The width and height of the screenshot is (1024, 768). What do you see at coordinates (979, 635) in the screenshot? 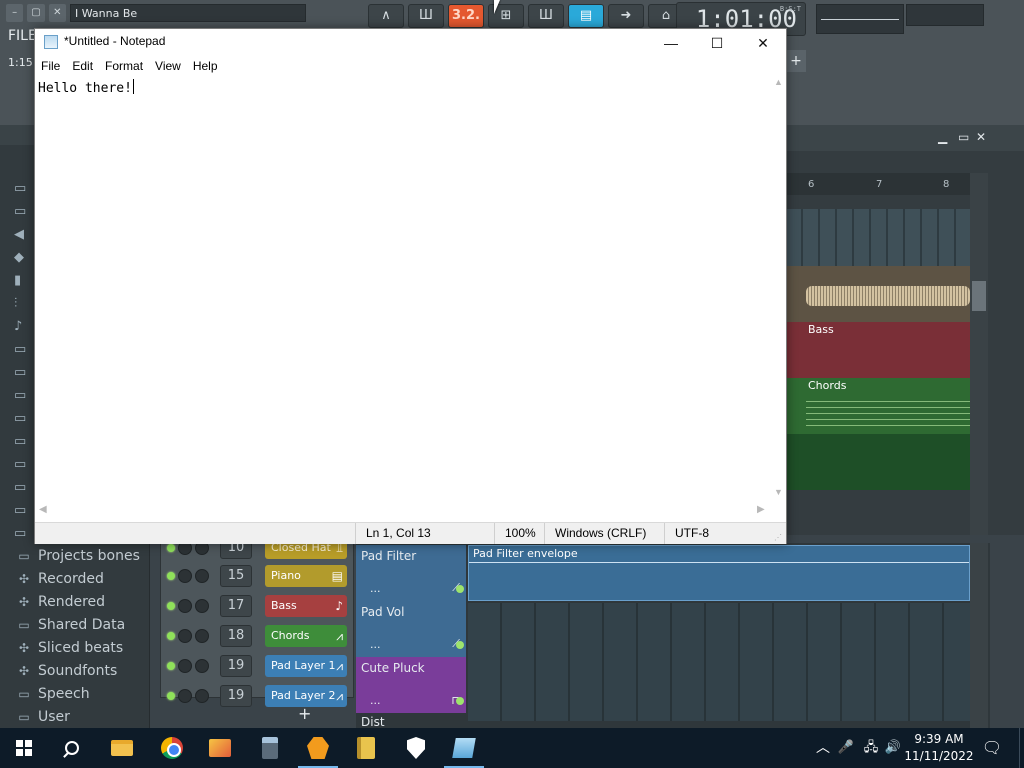
I see `automation-scrollbar` at bounding box center [979, 635].